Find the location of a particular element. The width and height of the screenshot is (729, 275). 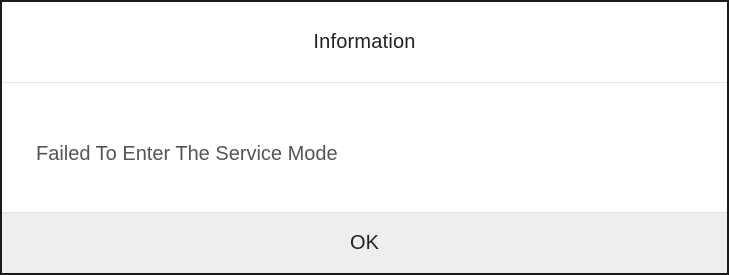

ok-button-label: OK is located at coordinates (364, 242).